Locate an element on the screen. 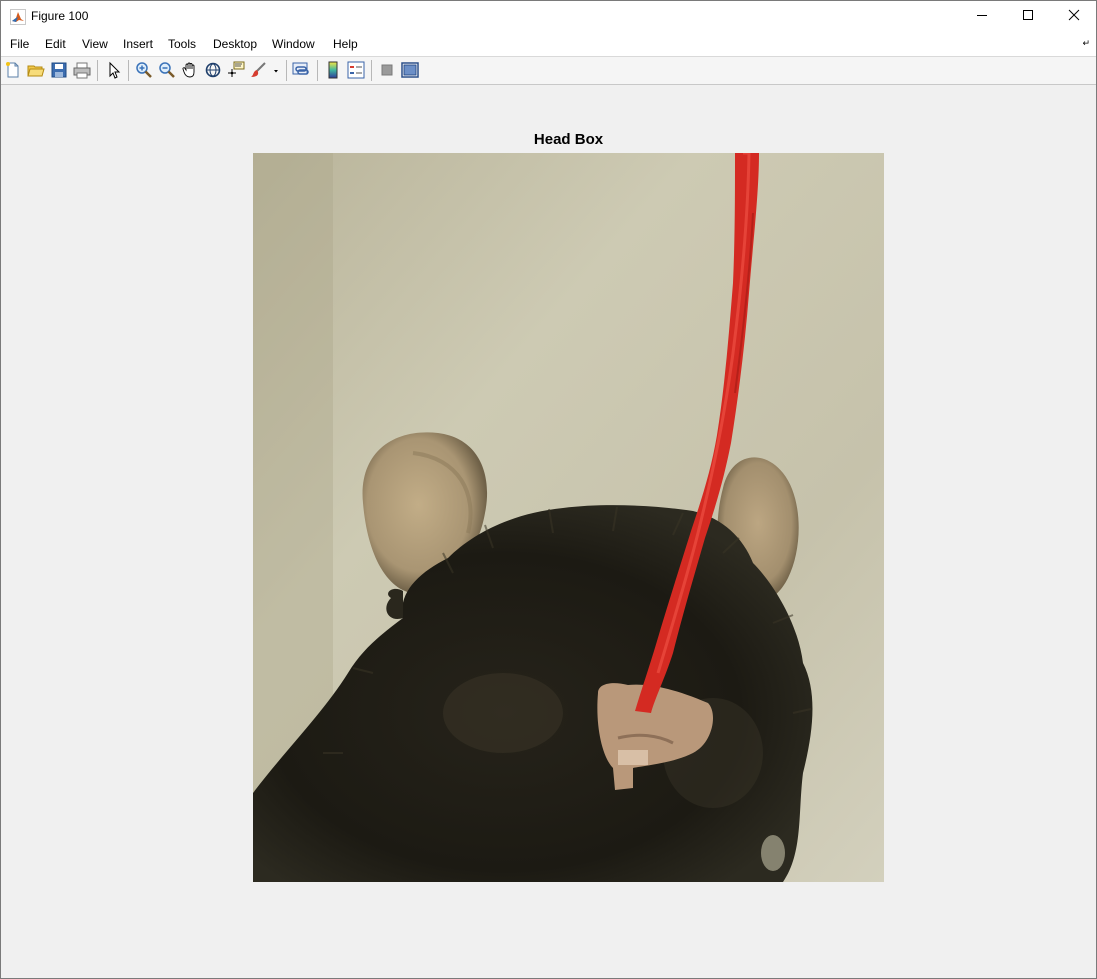  figure-toolbar is located at coordinates (548, 71).